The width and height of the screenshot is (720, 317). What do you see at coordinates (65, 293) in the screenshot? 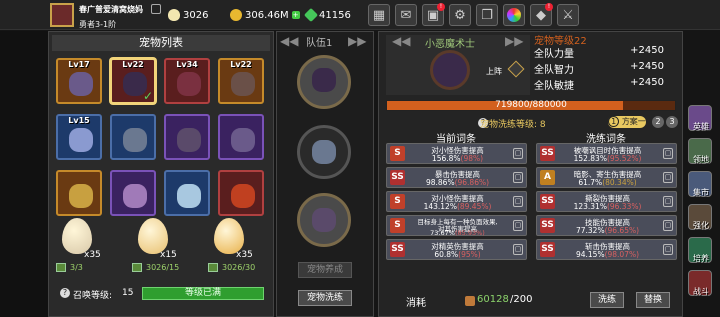
I see `help-icon: ?` at bounding box center [65, 293].